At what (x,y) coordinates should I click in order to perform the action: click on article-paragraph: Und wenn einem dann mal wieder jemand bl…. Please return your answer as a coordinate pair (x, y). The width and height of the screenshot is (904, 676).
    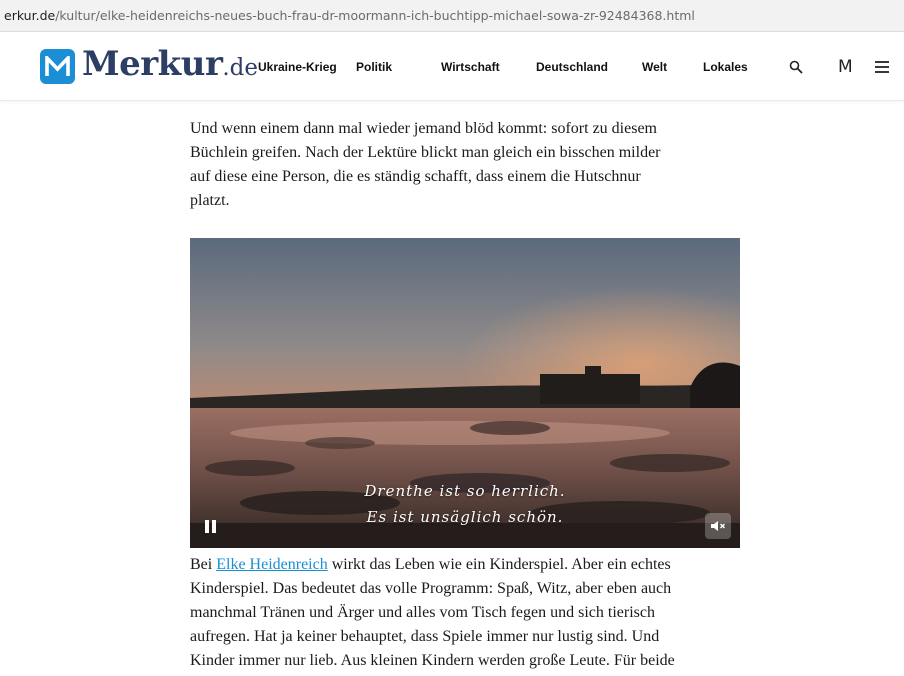
    Looking at the image, I should click on (464, 165).